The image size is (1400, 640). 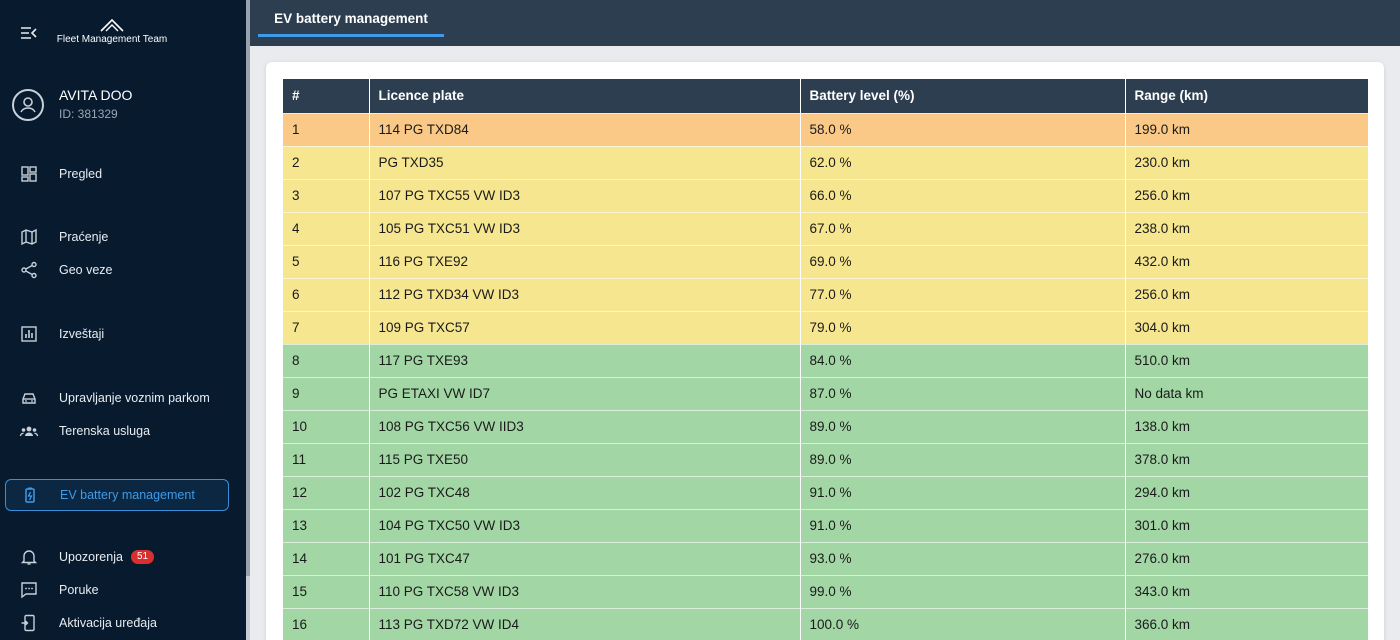 What do you see at coordinates (963, 129) in the screenshot?
I see `cell-battery-level: 58.0 %` at bounding box center [963, 129].